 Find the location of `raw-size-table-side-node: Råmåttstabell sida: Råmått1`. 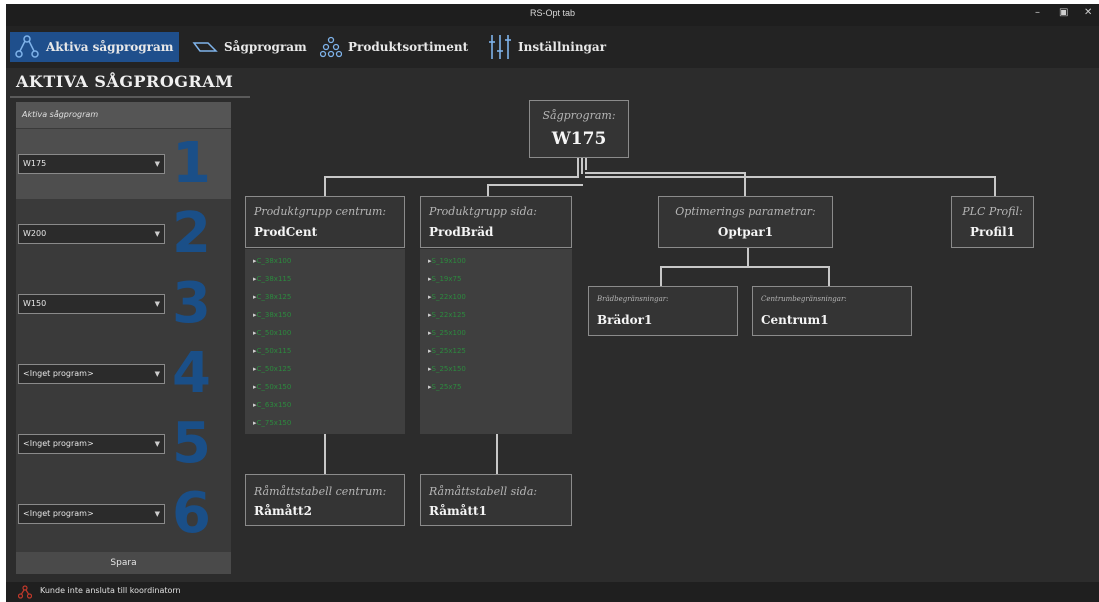

raw-size-table-side-node: Råmåttstabell sida: Råmått1 is located at coordinates (496, 500).